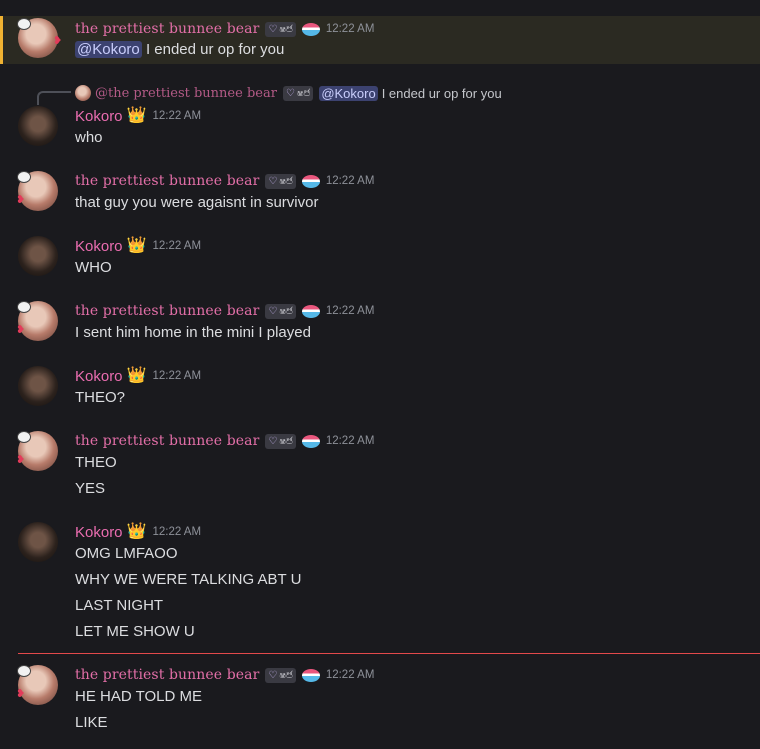 The image size is (760, 749). Describe the element at coordinates (119, 605) in the screenshot. I see `message-text: LAST NIGHT` at that location.